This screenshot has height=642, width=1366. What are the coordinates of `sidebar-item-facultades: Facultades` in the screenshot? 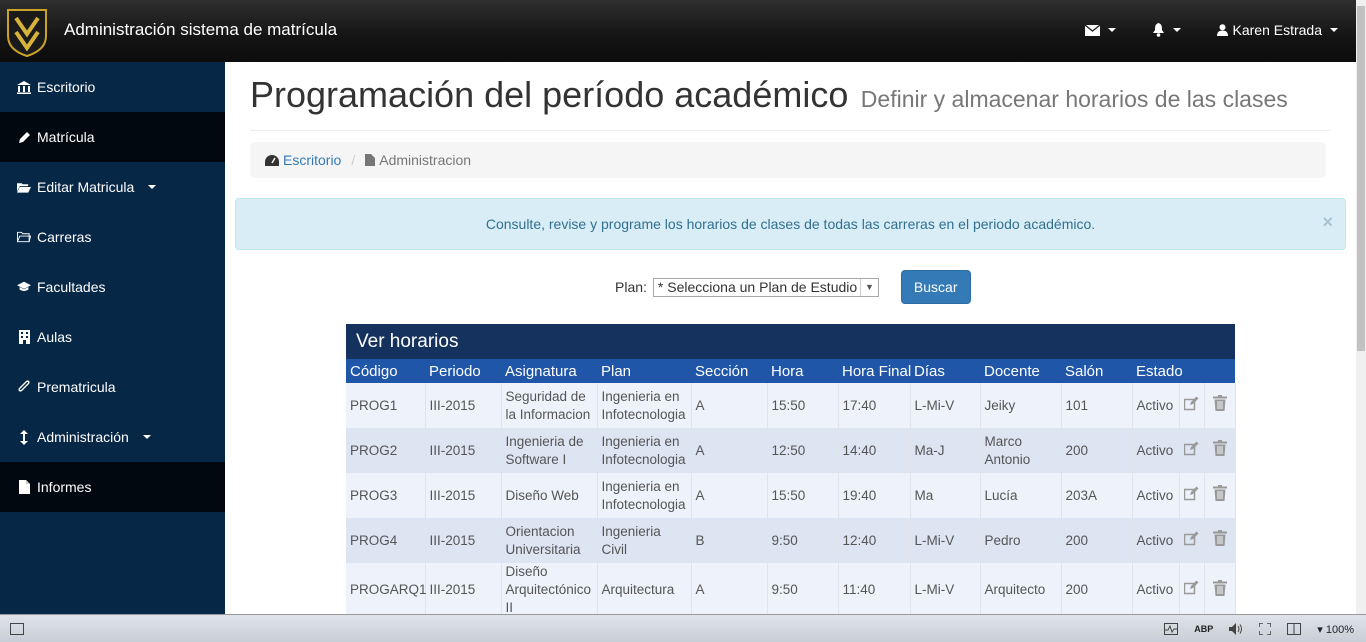 It's located at (112, 287).